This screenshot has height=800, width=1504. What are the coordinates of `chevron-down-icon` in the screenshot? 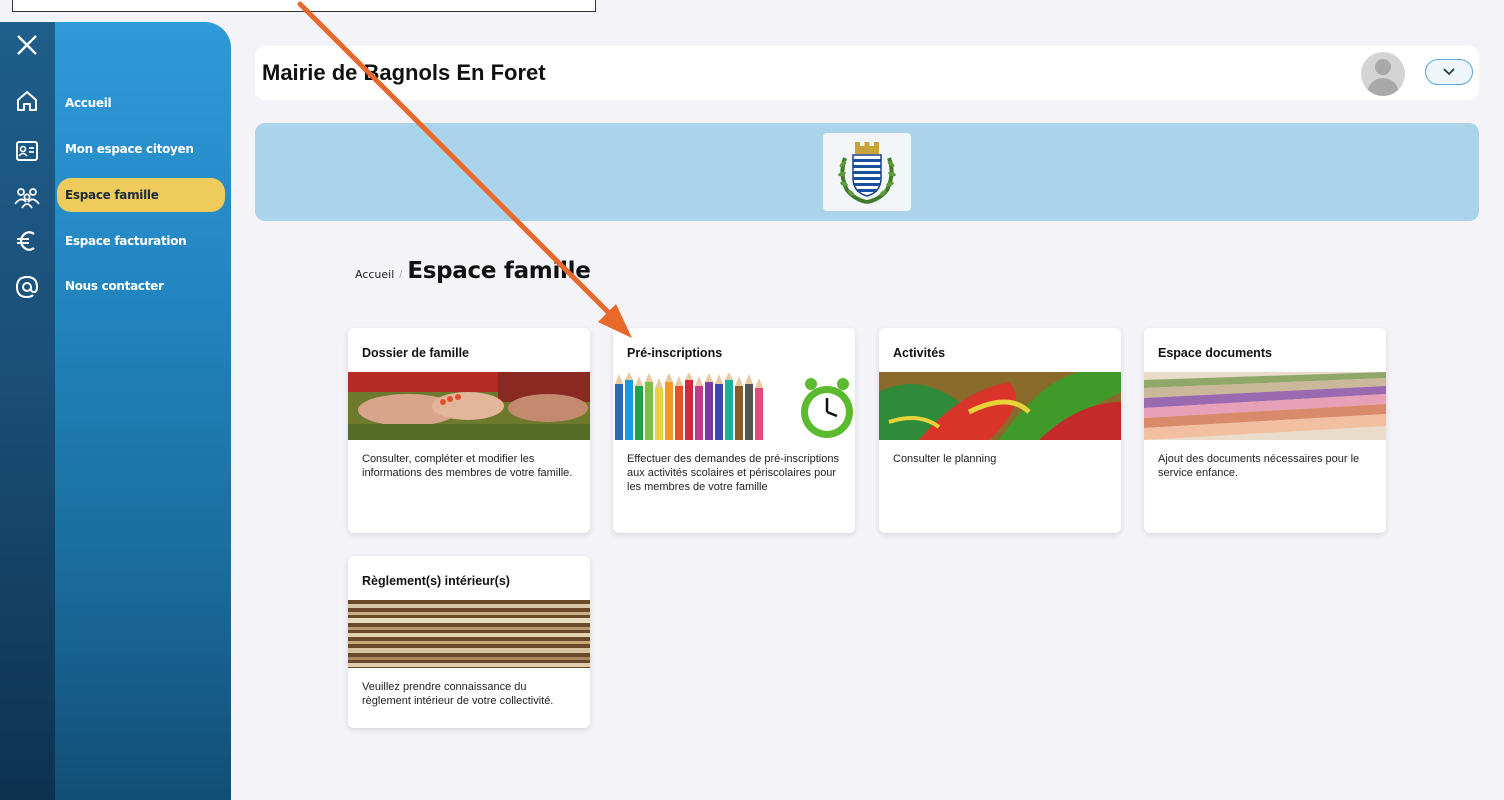 It's located at (1449, 72).